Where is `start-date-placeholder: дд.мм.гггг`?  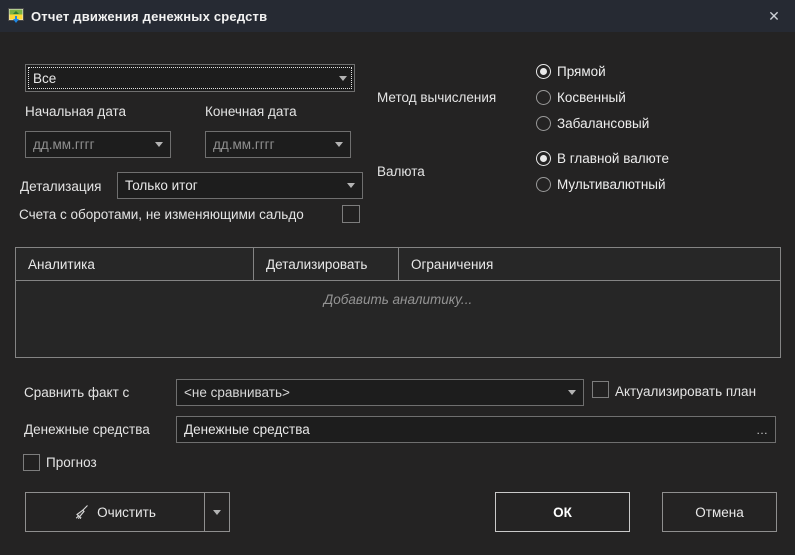 start-date-placeholder: дд.мм.гггг is located at coordinates (64, 144).